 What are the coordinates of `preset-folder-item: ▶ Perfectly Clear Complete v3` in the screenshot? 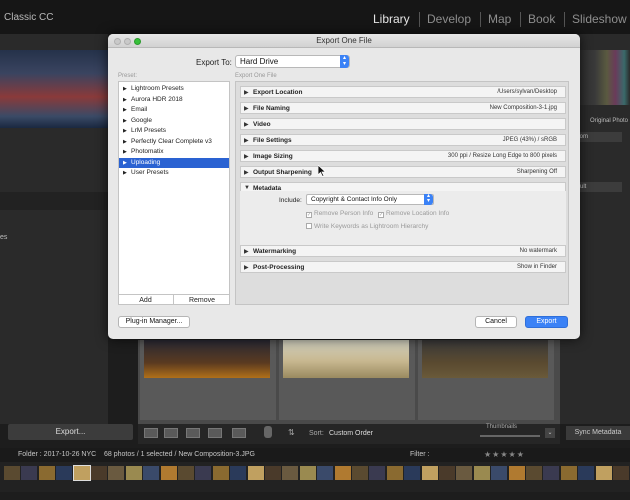 It's located at (174, 142).